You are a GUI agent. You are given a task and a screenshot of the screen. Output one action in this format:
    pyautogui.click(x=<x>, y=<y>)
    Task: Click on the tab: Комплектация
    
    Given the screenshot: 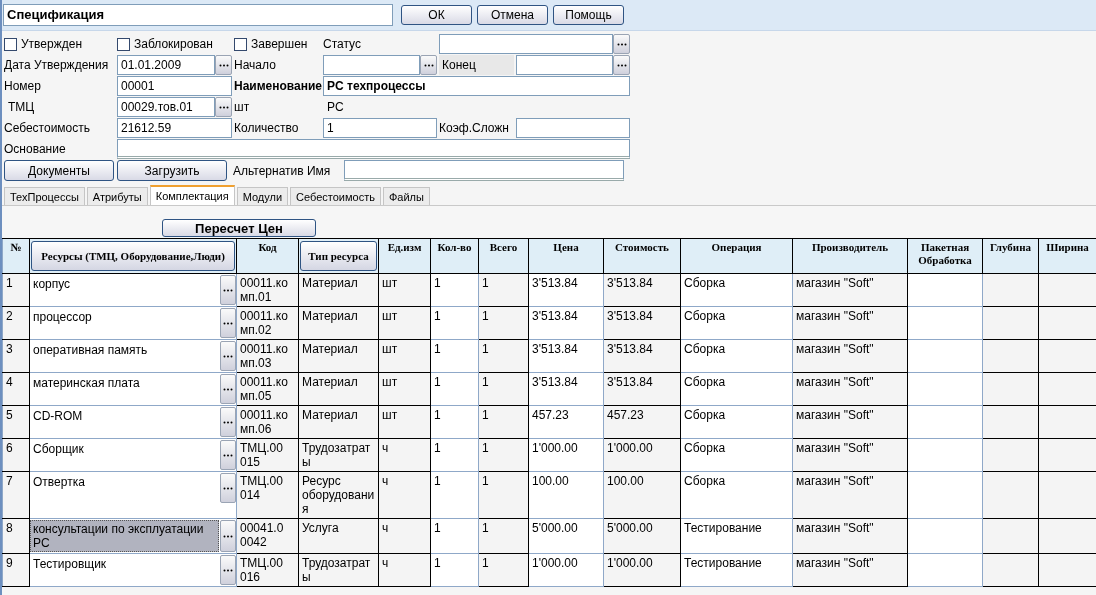 What is the action you would take?
    pyautogui.click(x=192, y=195)
    